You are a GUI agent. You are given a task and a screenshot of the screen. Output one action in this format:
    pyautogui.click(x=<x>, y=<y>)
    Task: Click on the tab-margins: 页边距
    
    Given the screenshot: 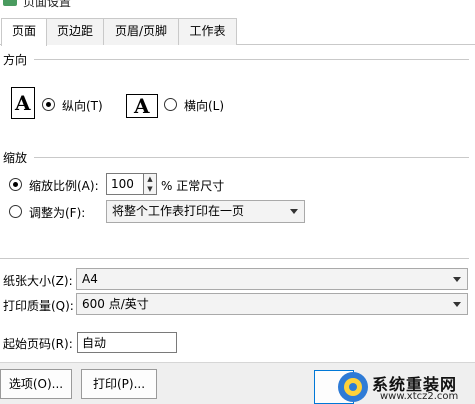 What is the action you would take?
    pyautogui.click(x=75, y=31)
    